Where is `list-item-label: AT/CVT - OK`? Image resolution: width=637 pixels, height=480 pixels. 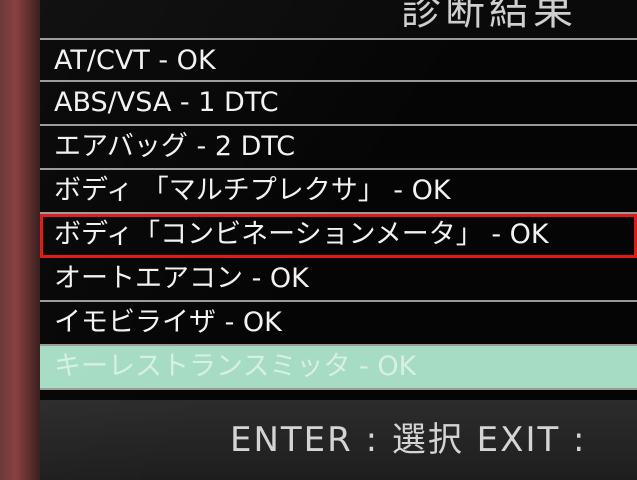
list-item-label: AT/CVT - OK is located at coordinates (135, 60).